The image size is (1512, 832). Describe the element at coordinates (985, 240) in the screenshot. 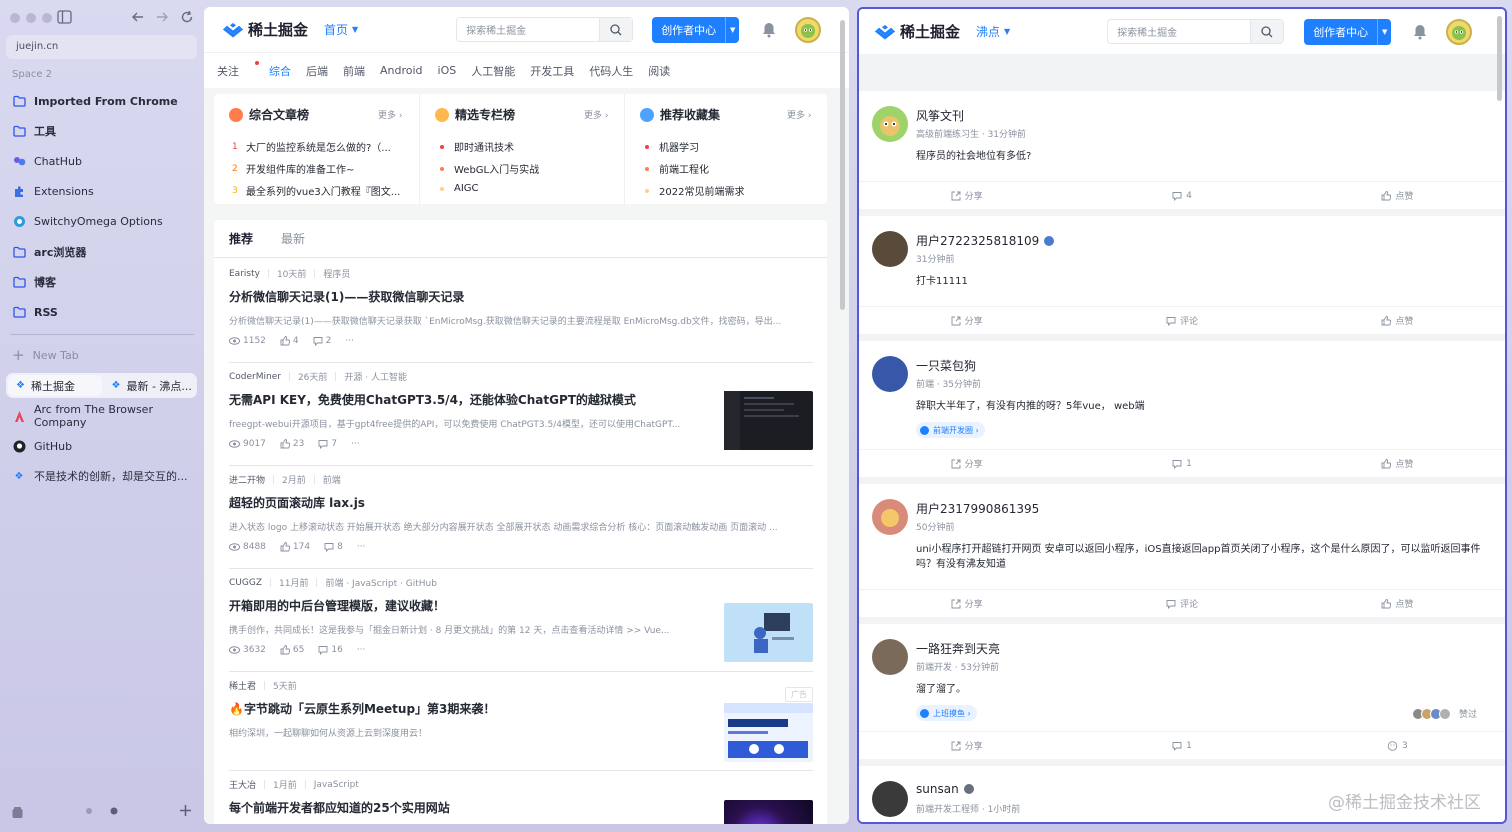

I see `pin-author: 用户2722325818109` at that location.